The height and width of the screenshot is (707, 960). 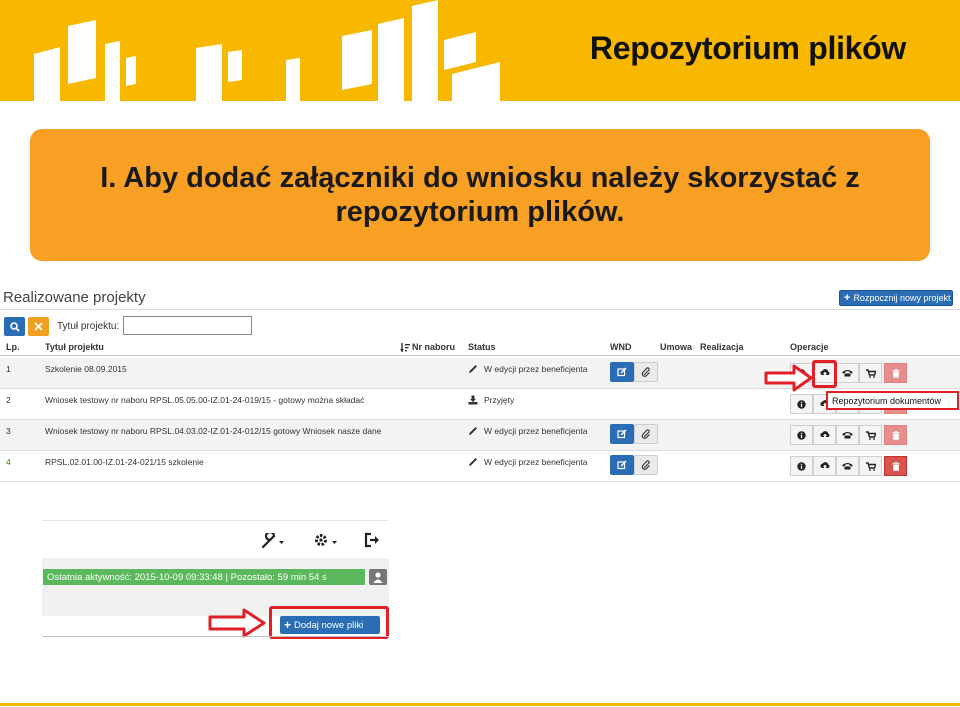 I want to click on user-button, so click(x=378, y=577).